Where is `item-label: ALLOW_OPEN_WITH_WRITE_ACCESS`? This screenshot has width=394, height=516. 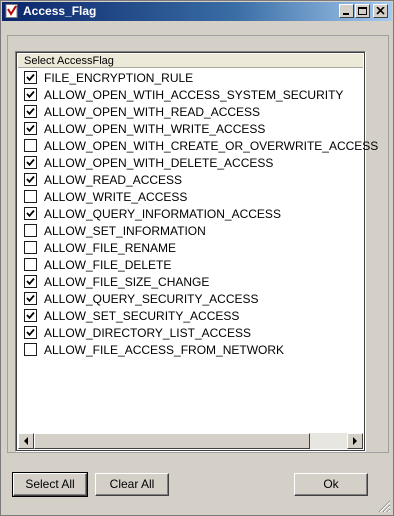 item-label: ALLOW_OPEN_WITH_WRITE_ACCESS is located at coordinates (155, 129).